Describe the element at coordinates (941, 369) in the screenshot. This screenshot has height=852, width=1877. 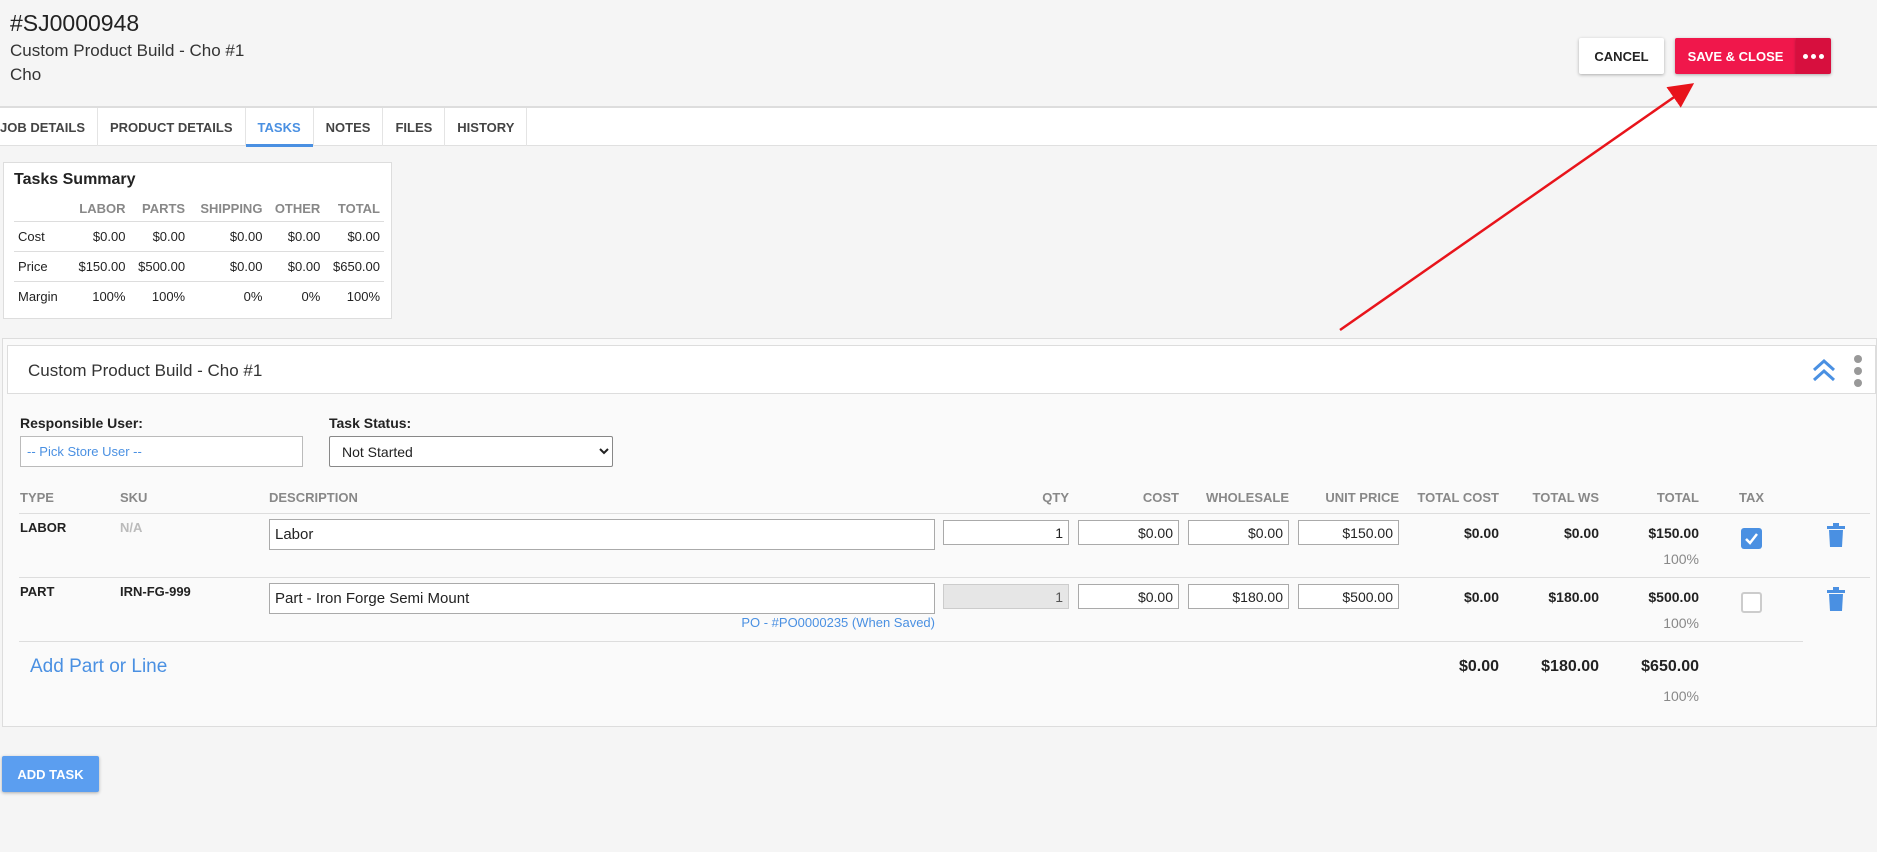
I see `task-header: Custom Product Build - Cho #1` at that location.